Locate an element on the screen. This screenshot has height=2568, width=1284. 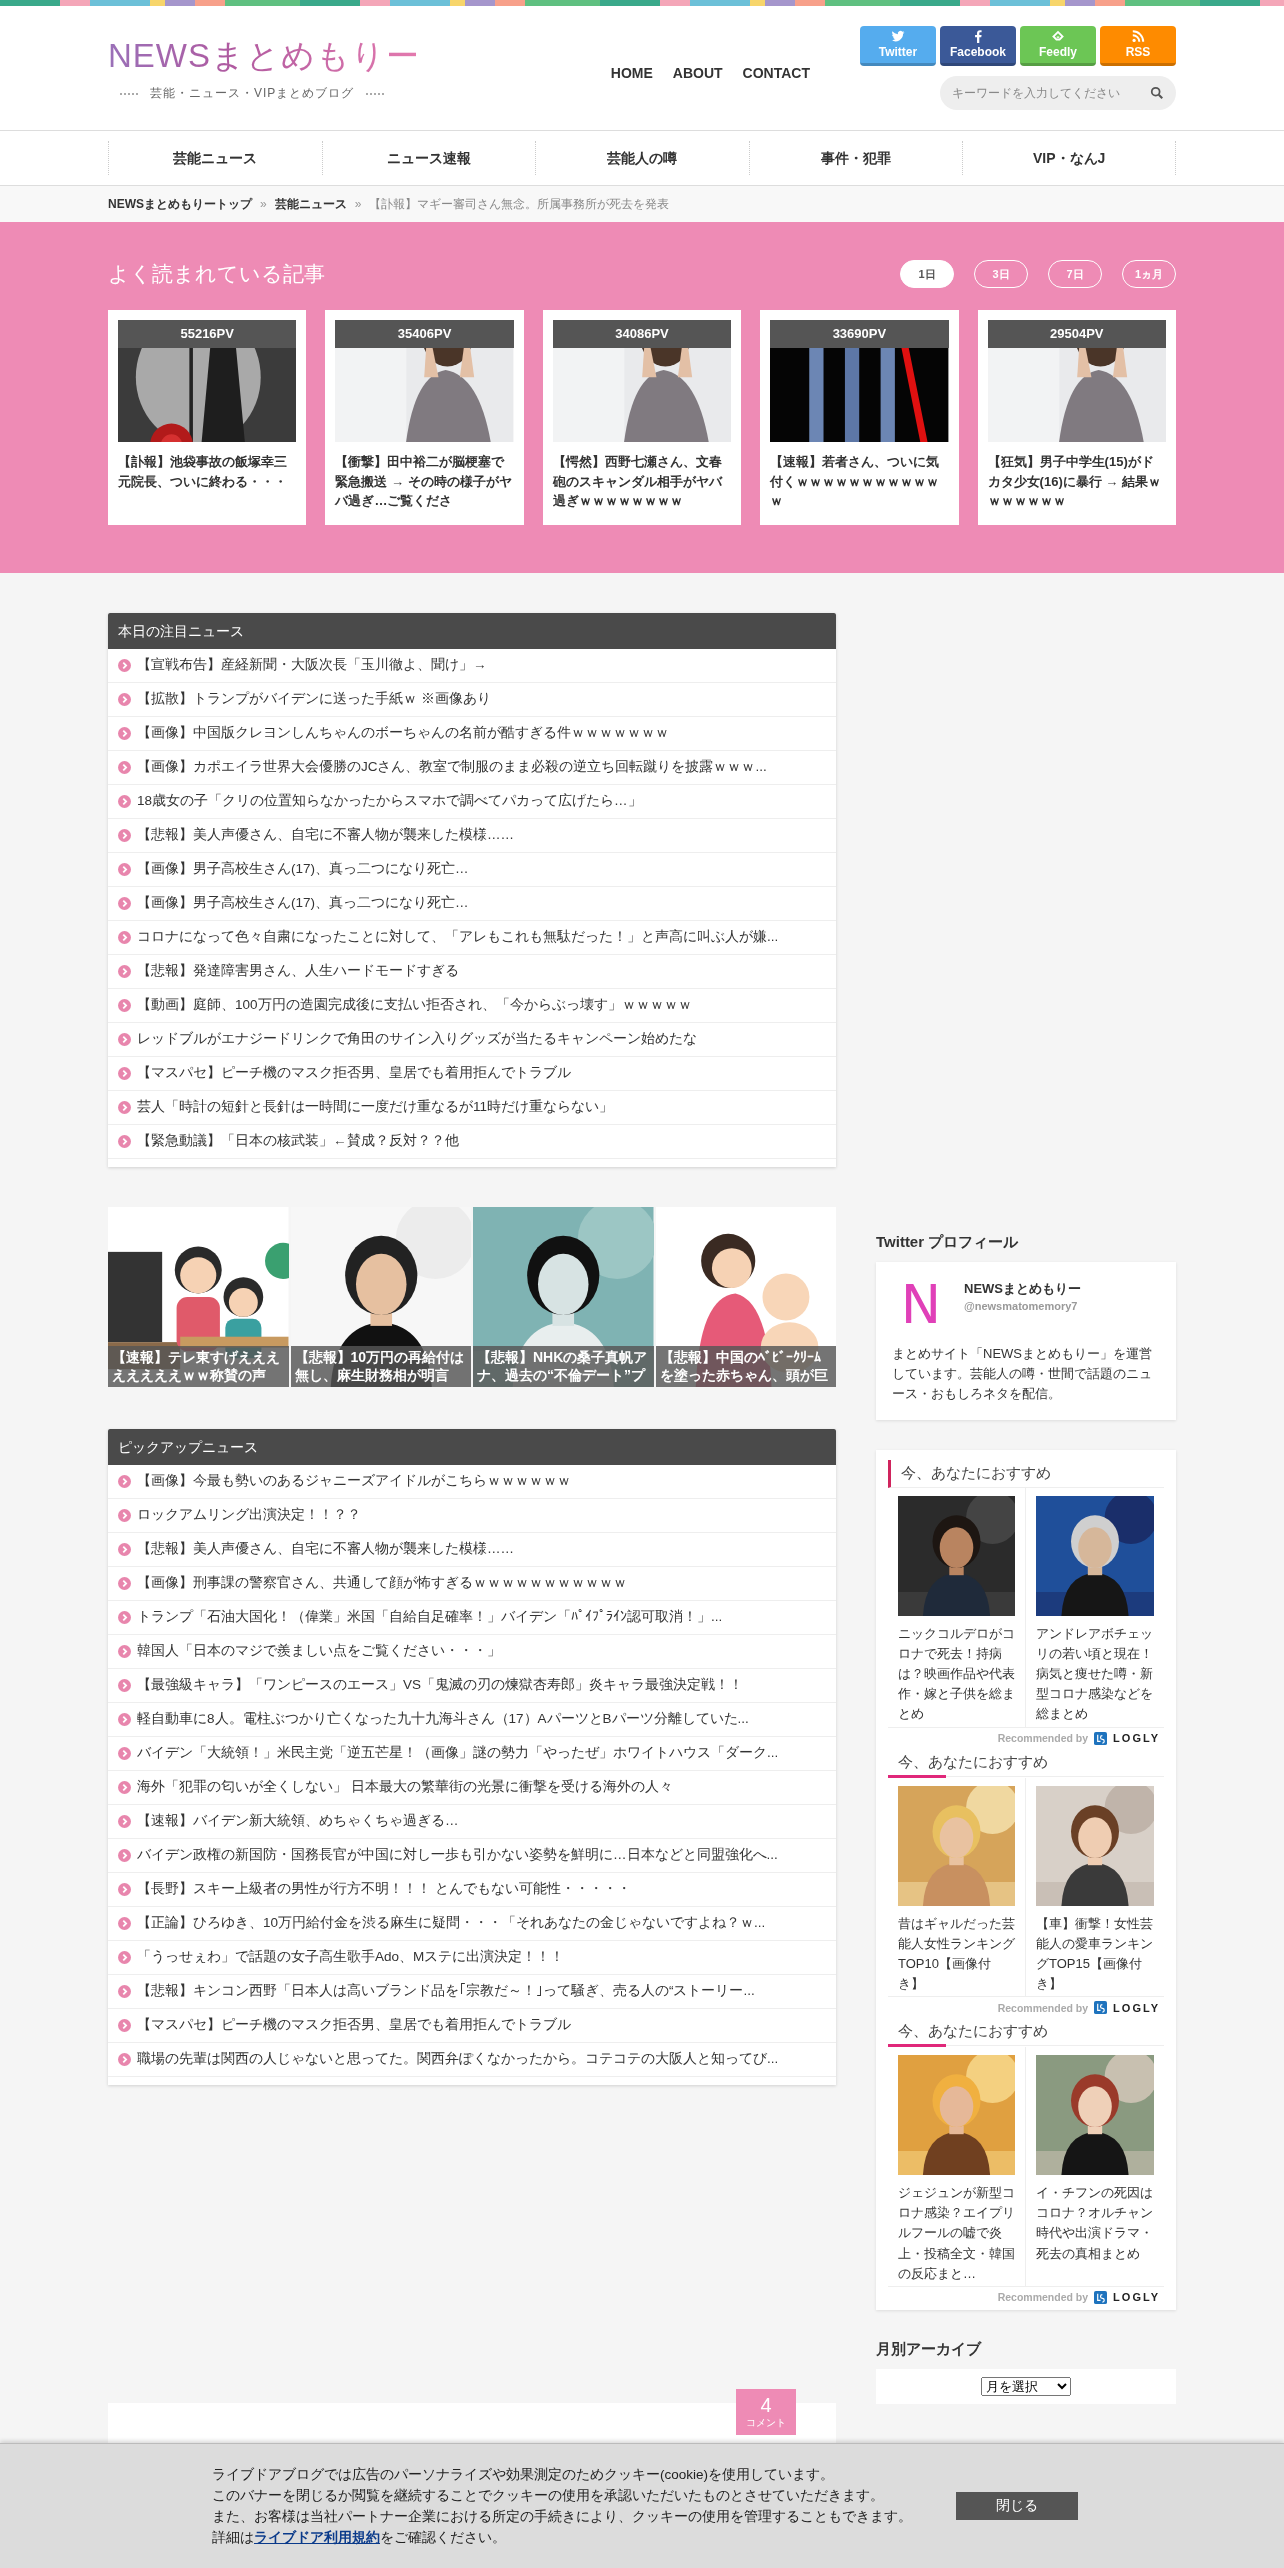
close-button: 閉じる is located at coordinates (1017, 2506).